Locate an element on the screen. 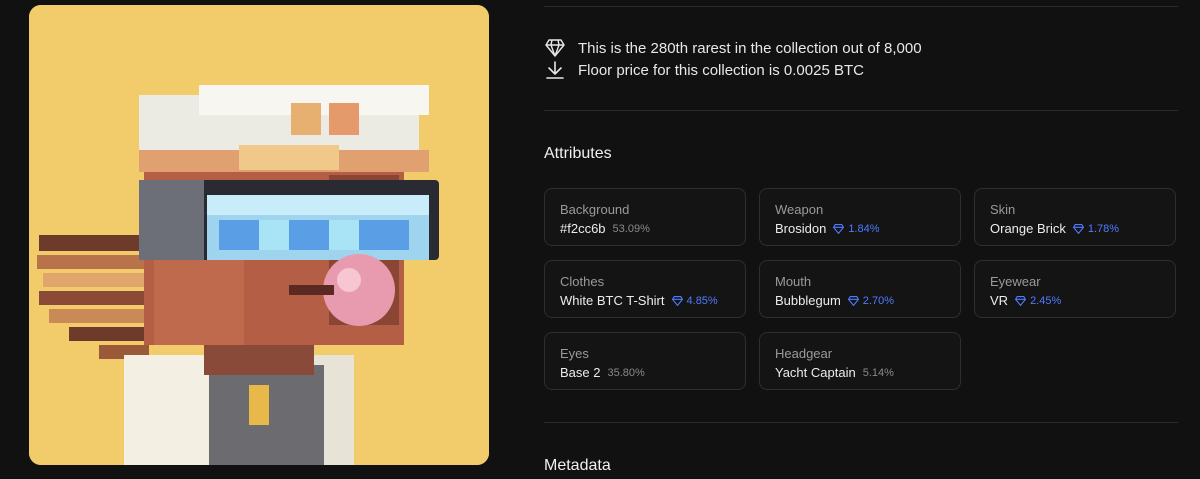  attribute-value: Base 2 is located at coordinates (580, 372).